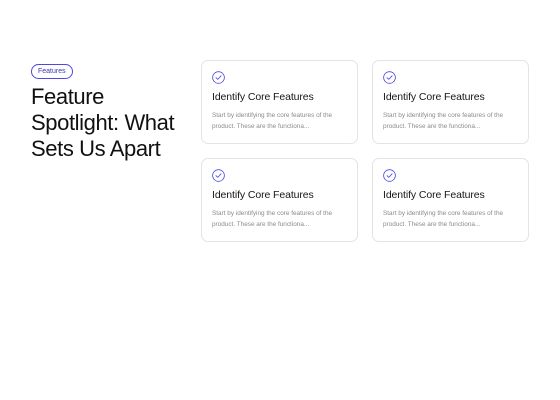  I want to click on page-title: Feature Spotlight: What Sets Us Apart, so click(103, 122).